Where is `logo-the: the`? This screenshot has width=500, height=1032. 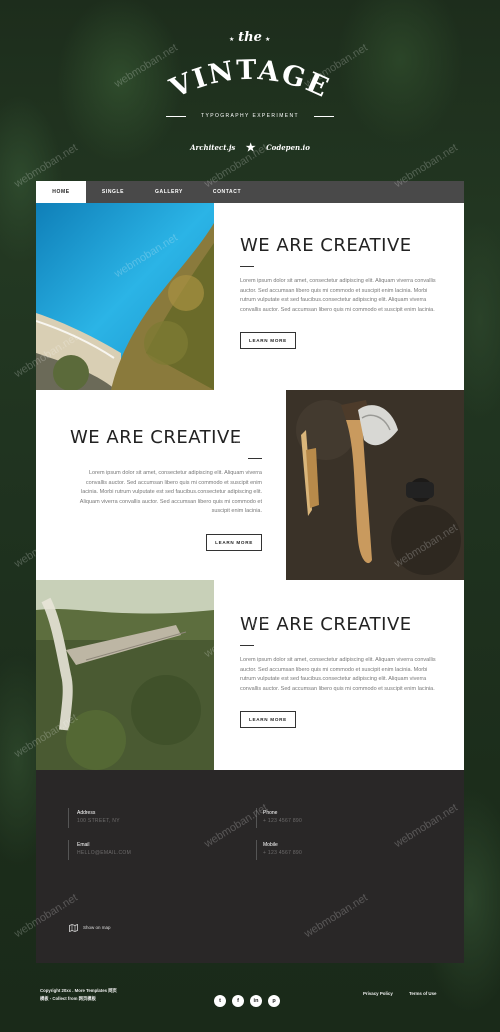
logo-the: the is located at coordinates (250, 37).